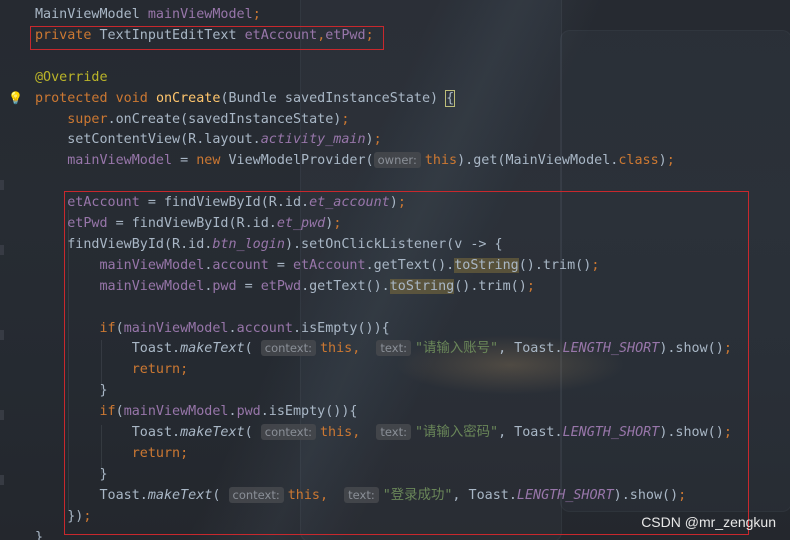 The image size is (790, 540). What do you see at coordinates (248, 412) in the screenshot?
I see `code-token: pwd` at bounding box center [248, 412].